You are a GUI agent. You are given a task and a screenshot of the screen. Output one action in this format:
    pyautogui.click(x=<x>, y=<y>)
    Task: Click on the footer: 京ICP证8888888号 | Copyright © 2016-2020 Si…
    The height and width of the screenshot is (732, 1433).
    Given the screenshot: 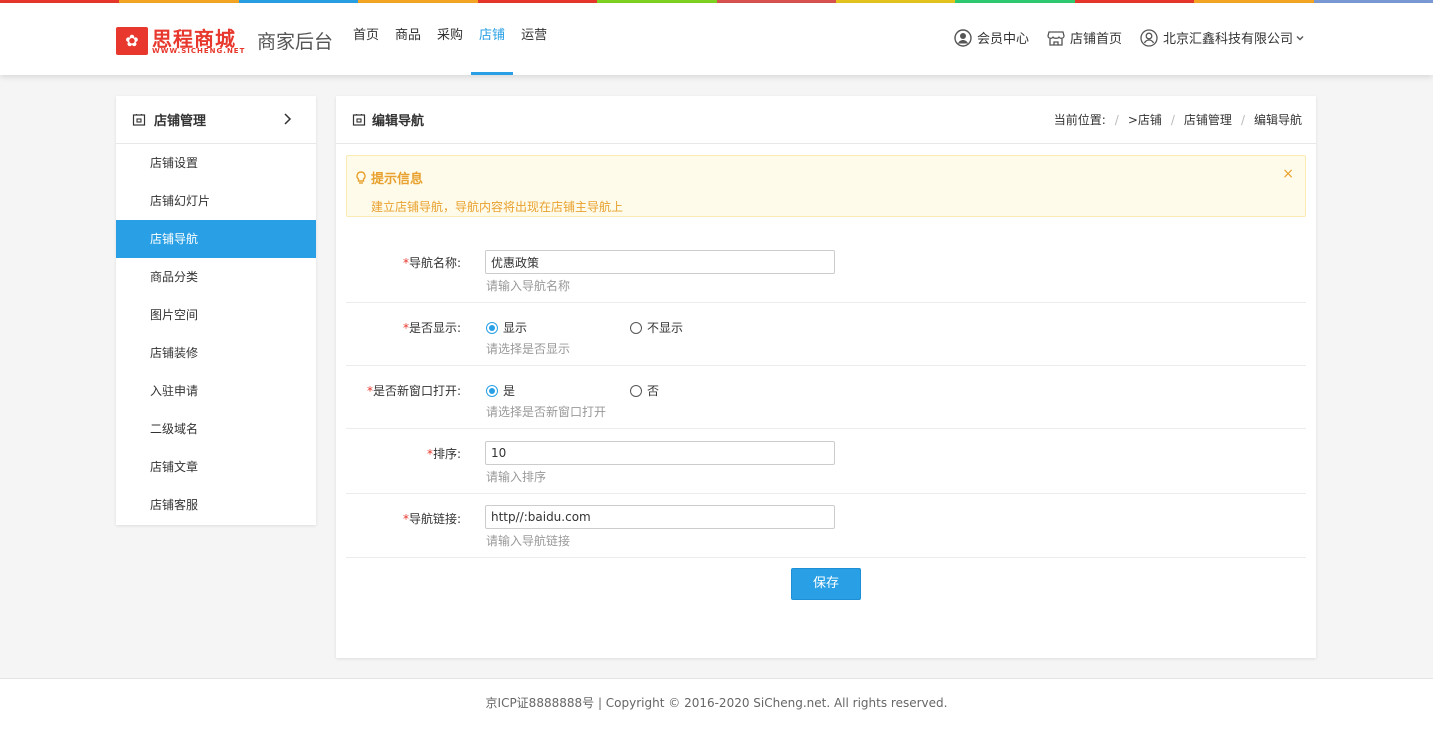 What is the action you would take?
    pyautogui.click(x=716, y=705)
    